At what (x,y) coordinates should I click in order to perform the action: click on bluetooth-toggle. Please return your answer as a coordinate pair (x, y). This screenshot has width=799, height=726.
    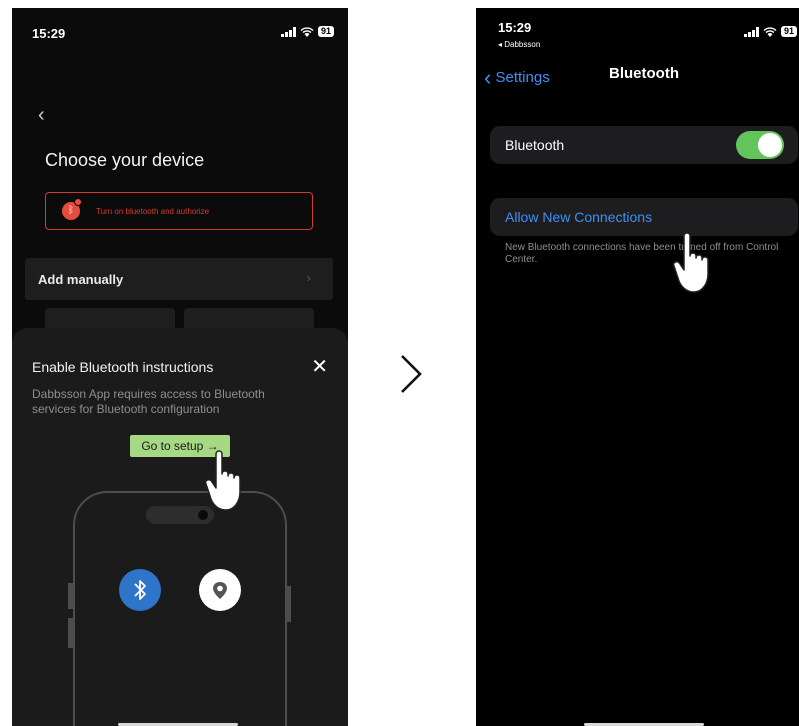
    Looking at the image, I should click on (760, 145).